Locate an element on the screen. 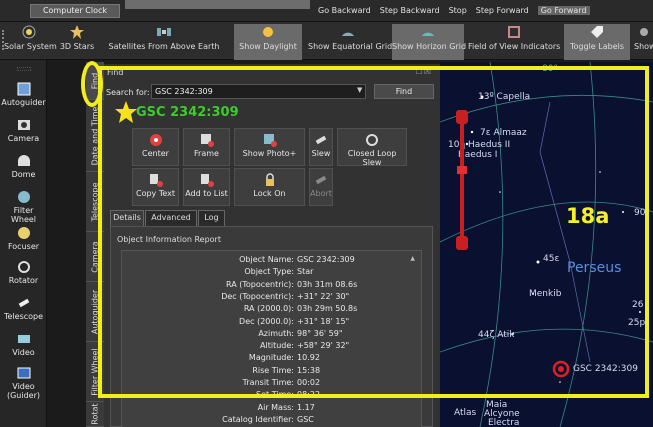 This screenshot has width=653, height=427. solar-system-button: Solar System is located at coordinates (30, 37).